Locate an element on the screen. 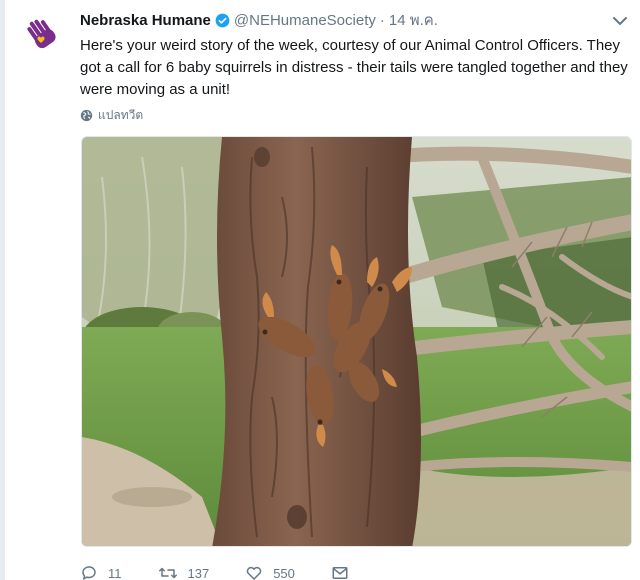  tweet-actions: 11 137 550 is located at coordinates (237, 571).